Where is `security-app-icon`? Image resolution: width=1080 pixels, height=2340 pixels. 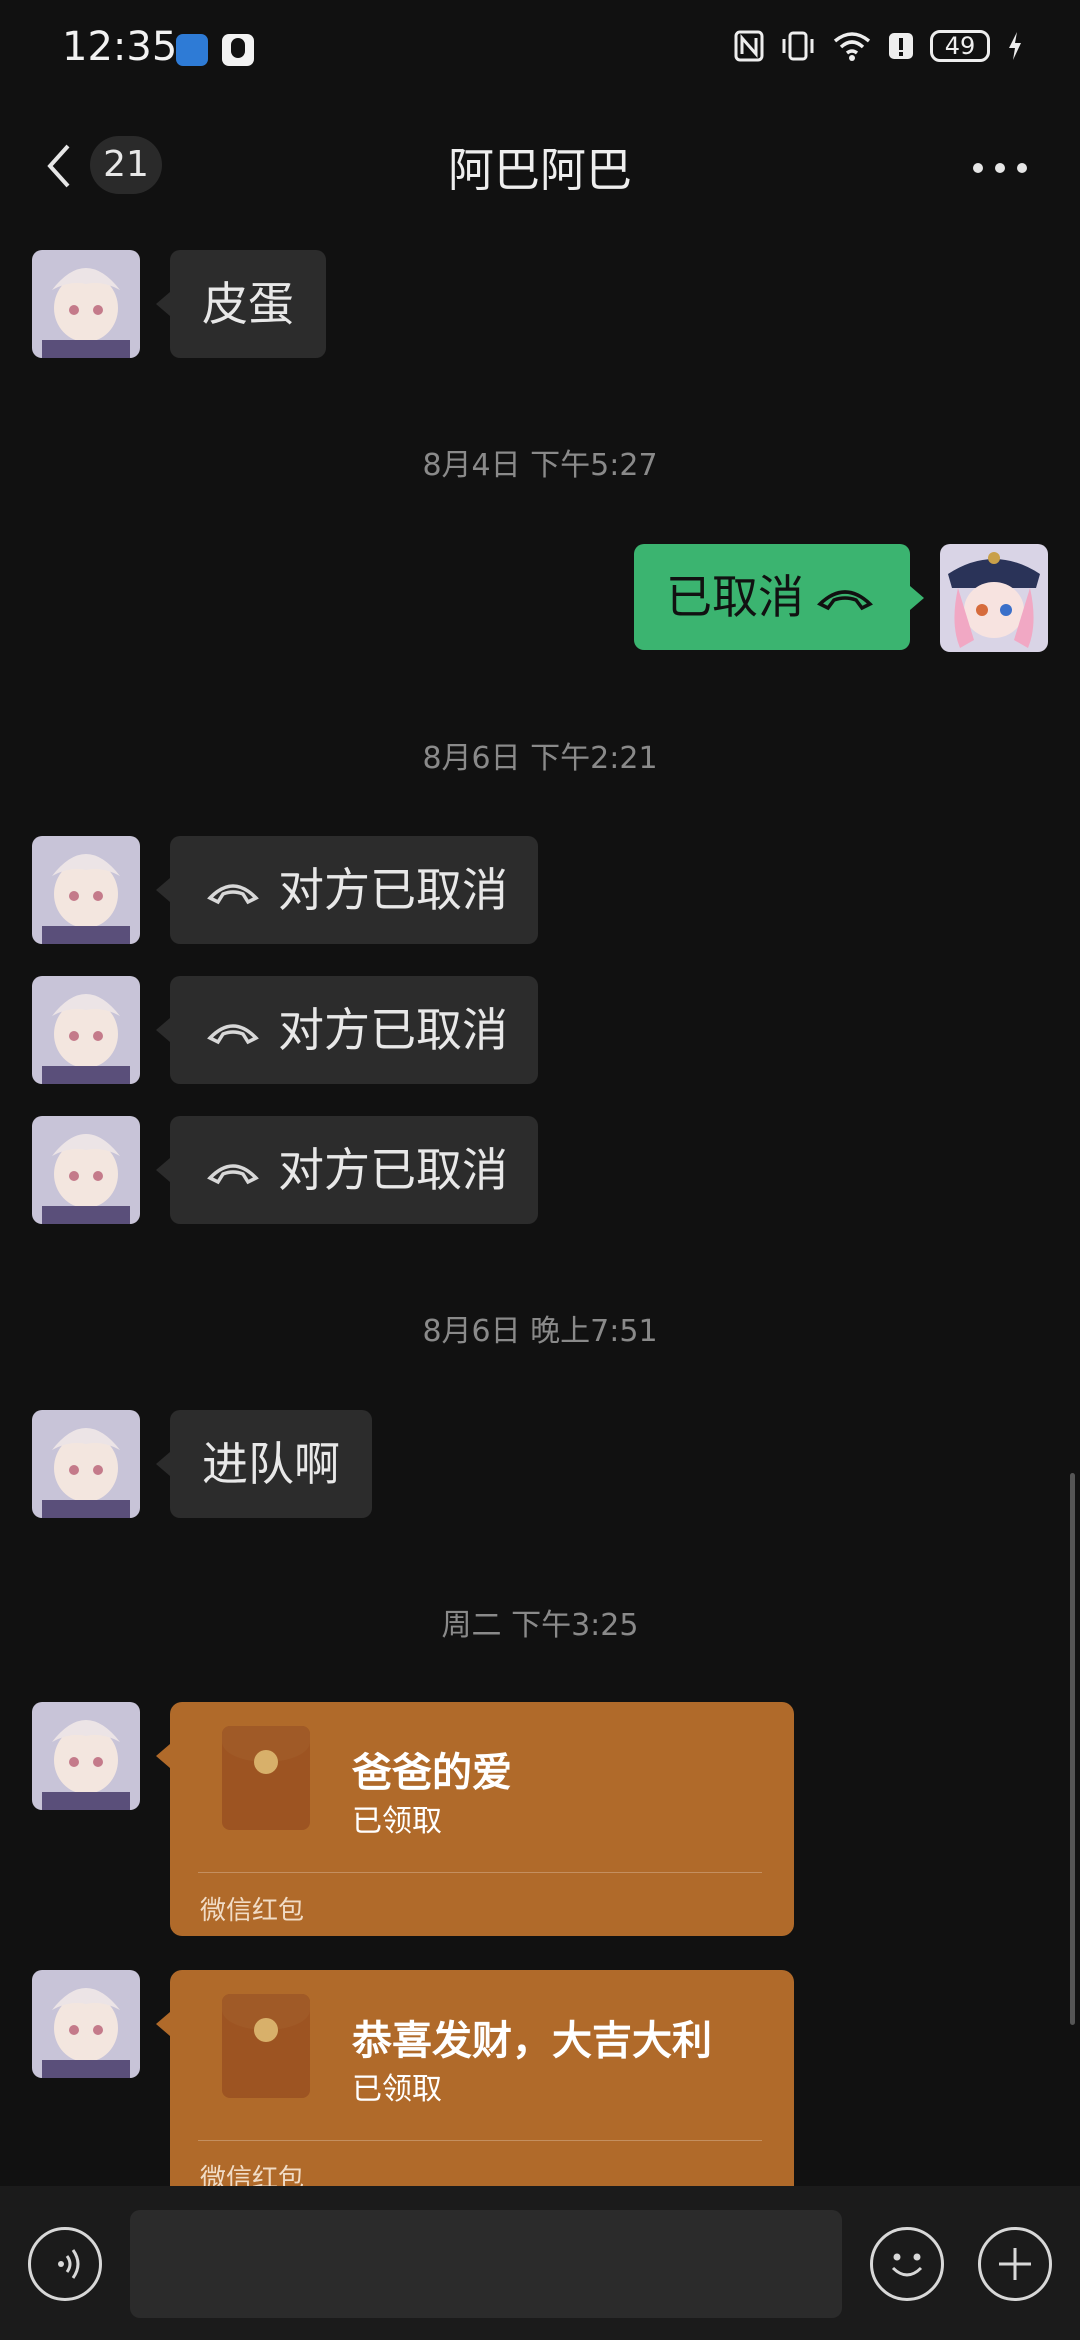 security-app-icon is located at coordinates (192, 50).